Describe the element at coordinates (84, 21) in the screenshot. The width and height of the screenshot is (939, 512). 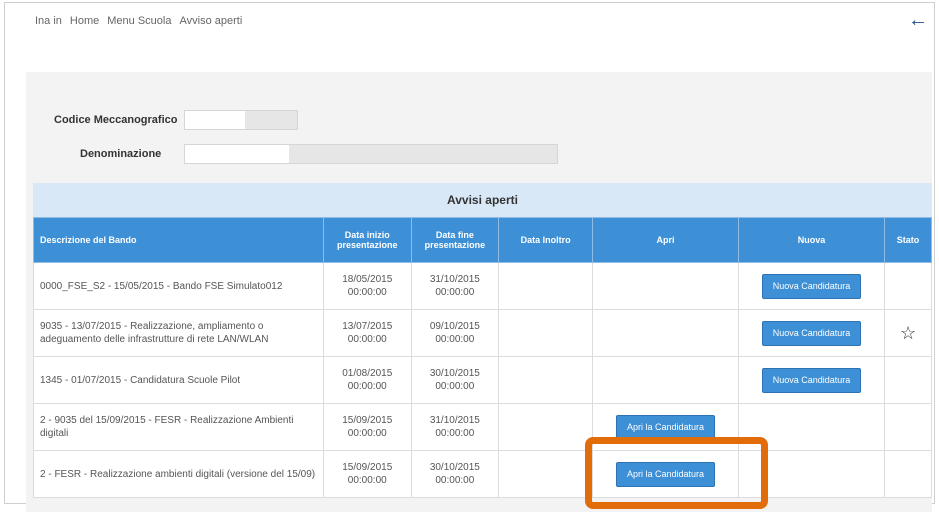
I see `breadcrumb-item: Home` at that location.